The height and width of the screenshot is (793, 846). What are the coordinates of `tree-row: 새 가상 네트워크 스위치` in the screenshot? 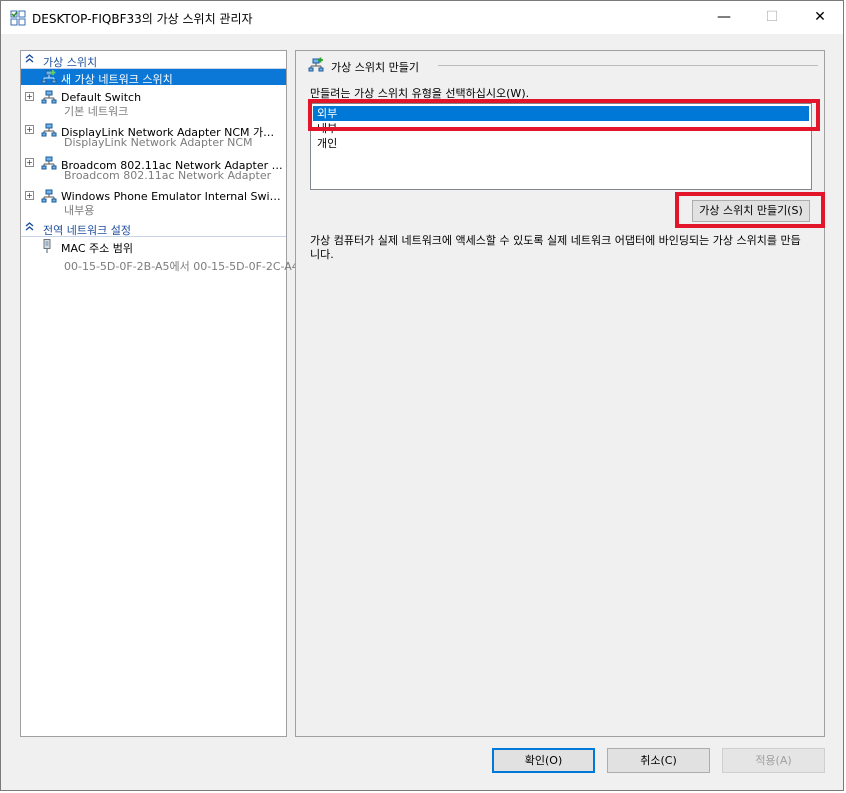 It's located at (153, 77).